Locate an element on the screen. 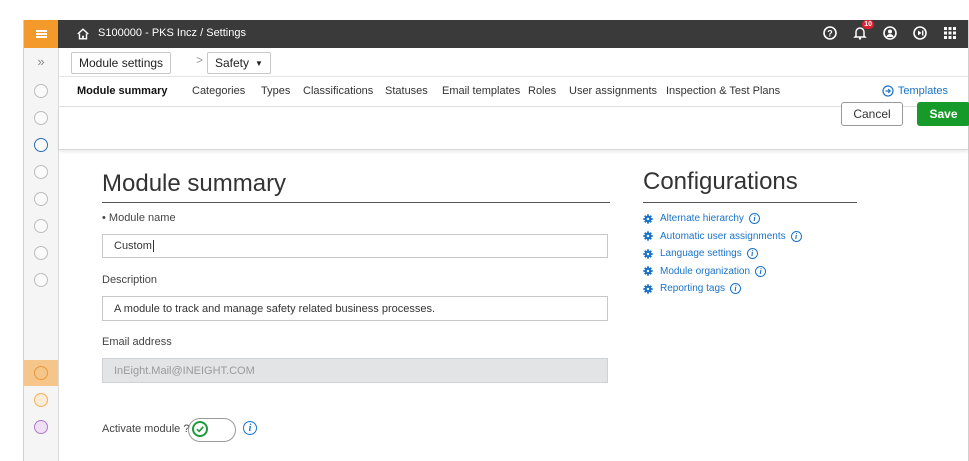 The width and height of the screenshot is (969, 461). config-label: Language settings is located at coordinates (701, 254).